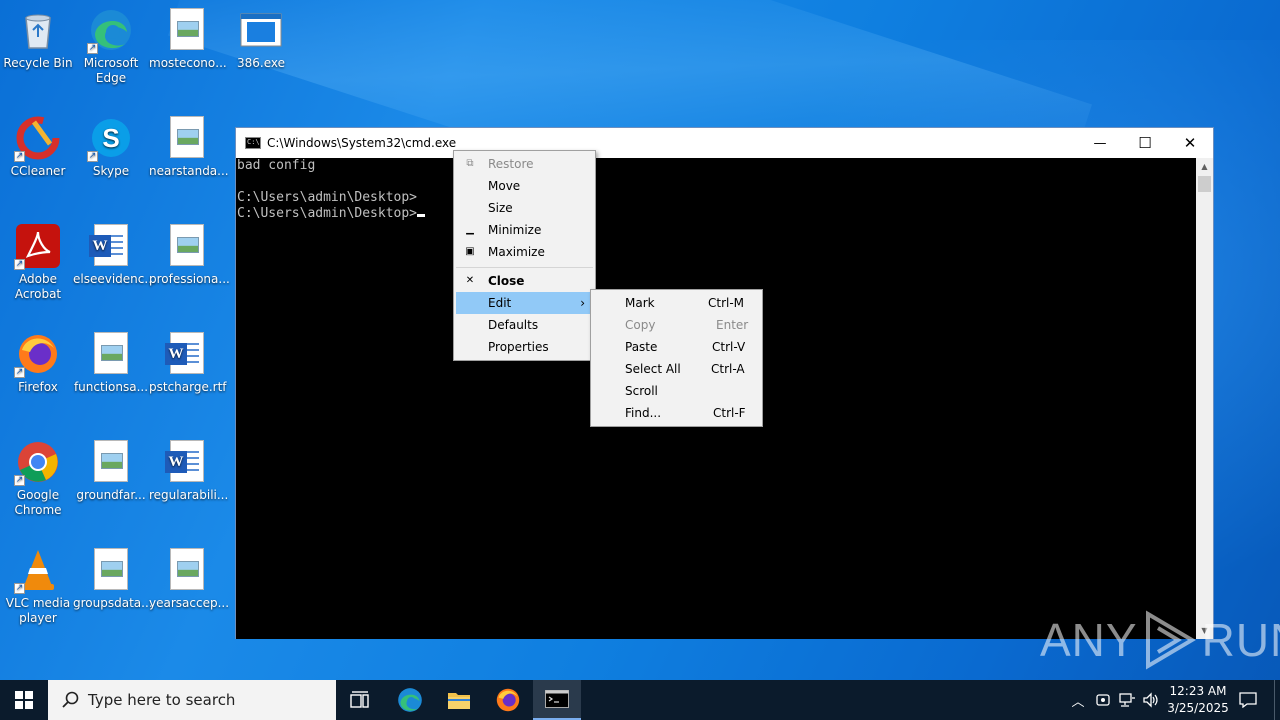 Image resolution: width=1280 pixels, height=720 pixels. I want to click on taskbar-edge, so click(410, 700).